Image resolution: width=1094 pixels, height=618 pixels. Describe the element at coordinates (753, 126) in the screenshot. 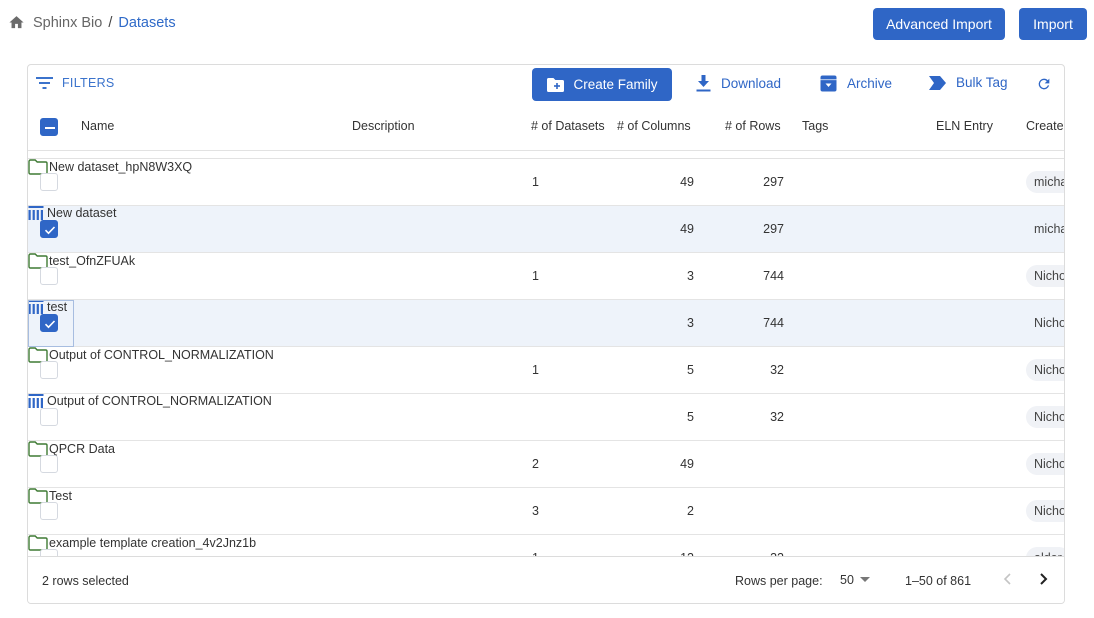

I see `column-header-rows: # of Rows` at that location.